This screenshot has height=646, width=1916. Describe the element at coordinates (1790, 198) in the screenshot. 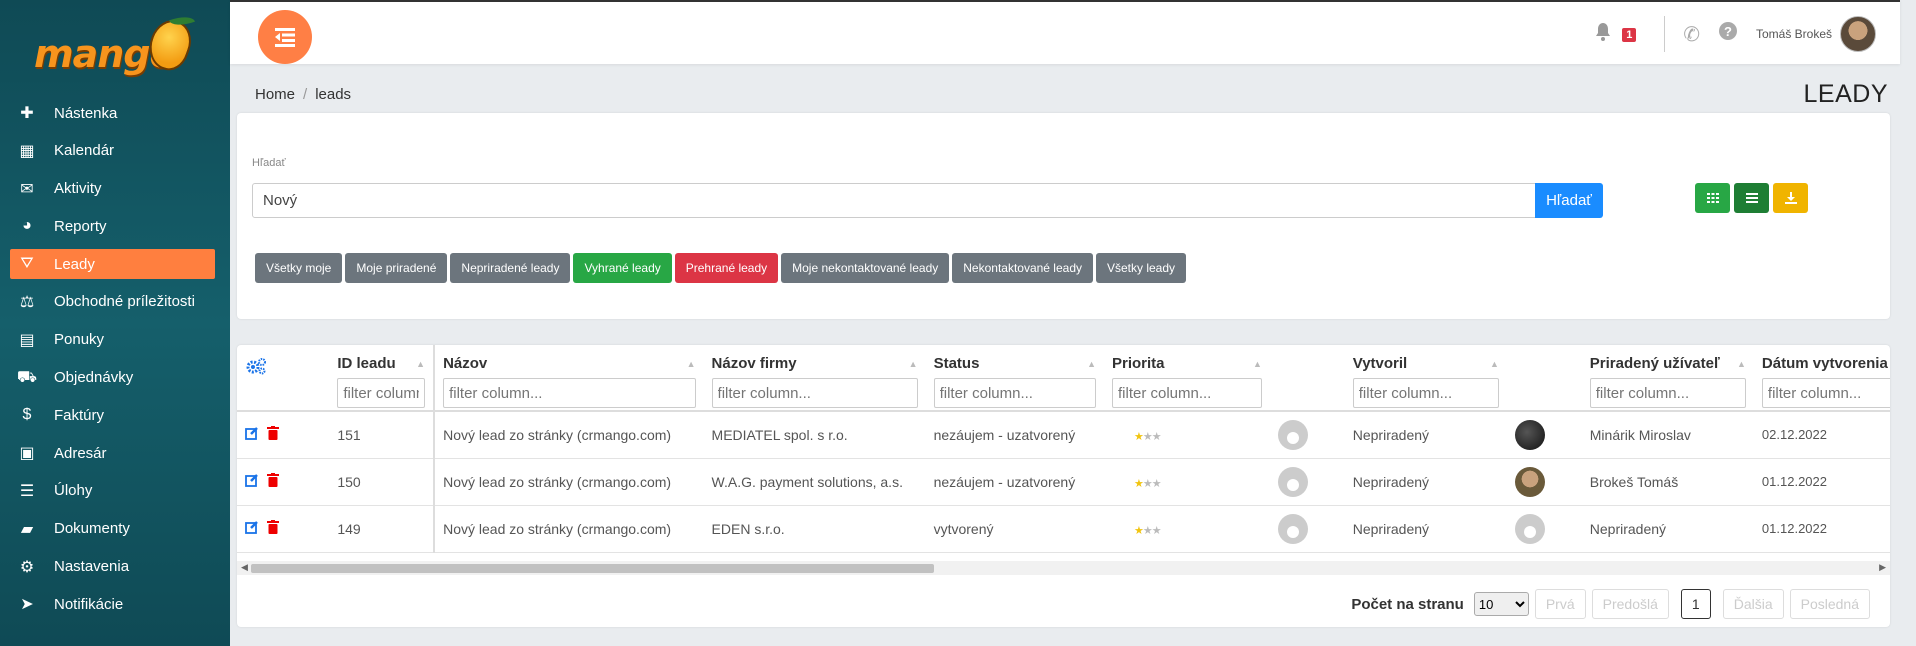

I see `export-button` at that location.